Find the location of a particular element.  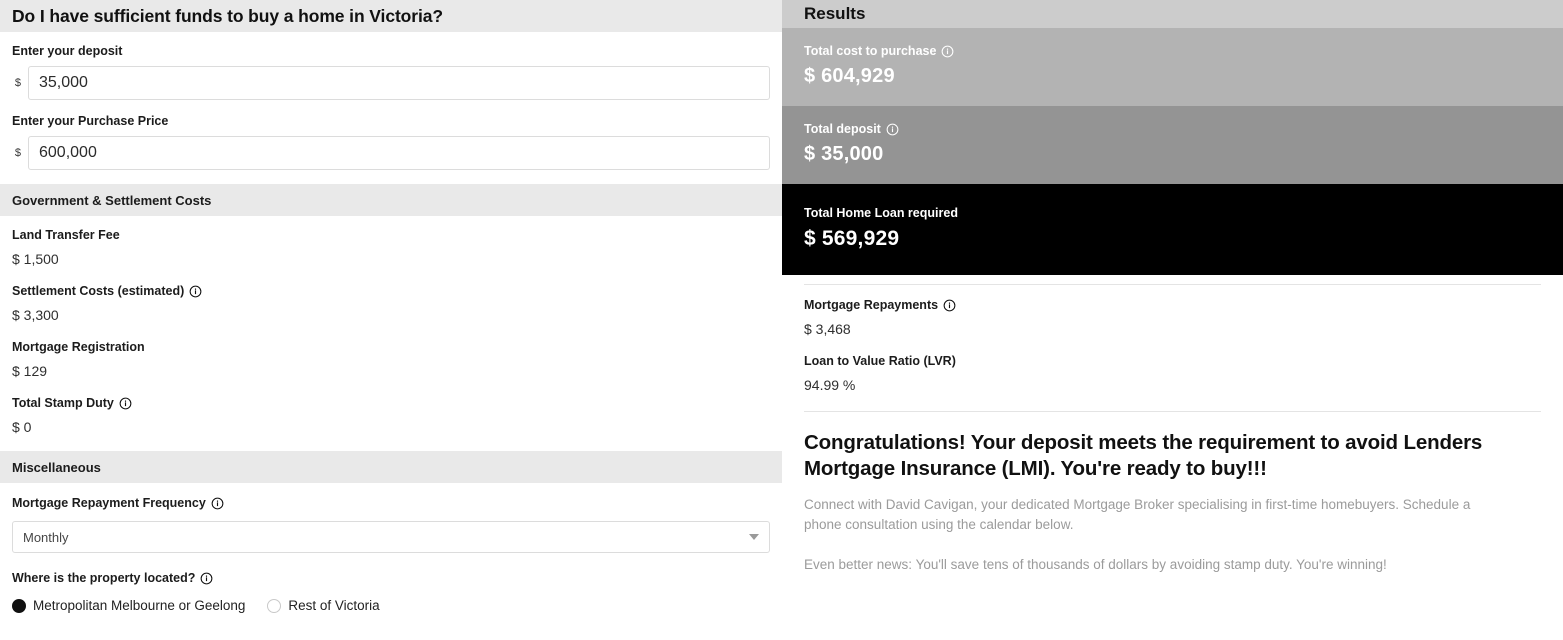

result-row-lvr: Loan to Value Ratio (LVR) 94.99 % is located at coordinates (1172, 365).